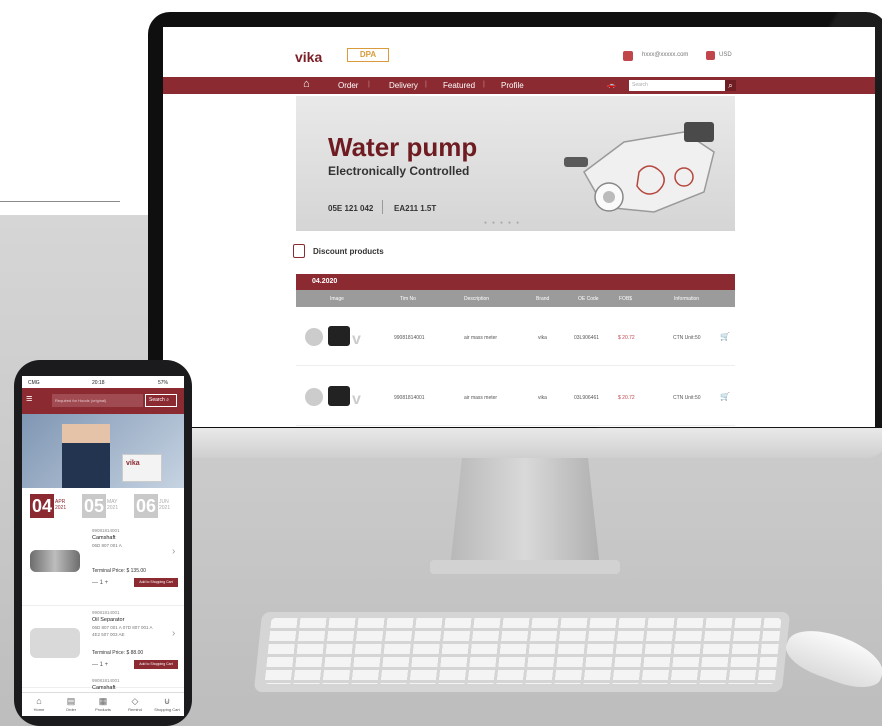 This screenshot has height=726, width=882. I want to click on product-oe: 06D 807 001 A 07D 807 001 A, so click(122, 627).